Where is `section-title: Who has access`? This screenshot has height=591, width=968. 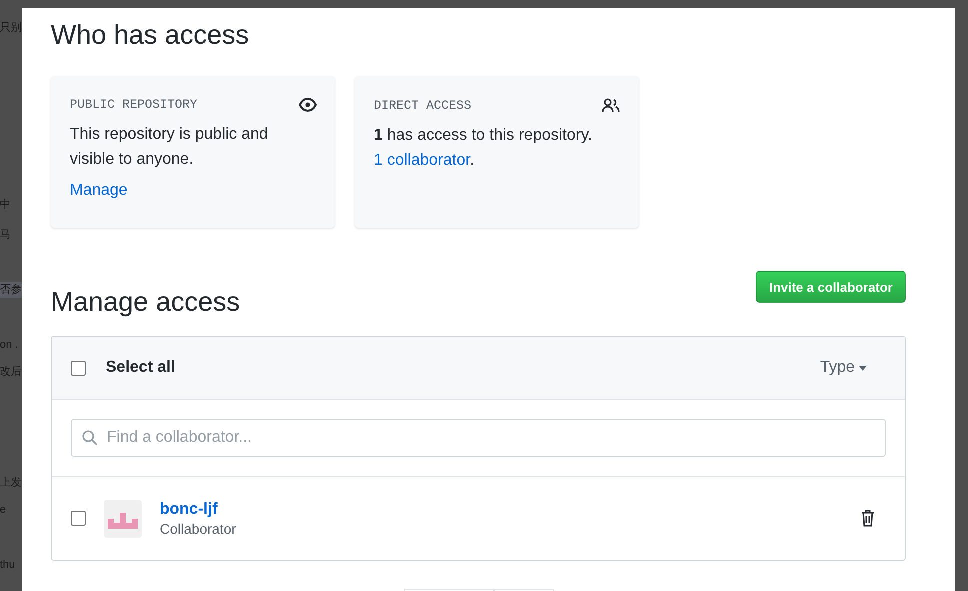 section-title: Who has access is located at coordinates (150, 35).